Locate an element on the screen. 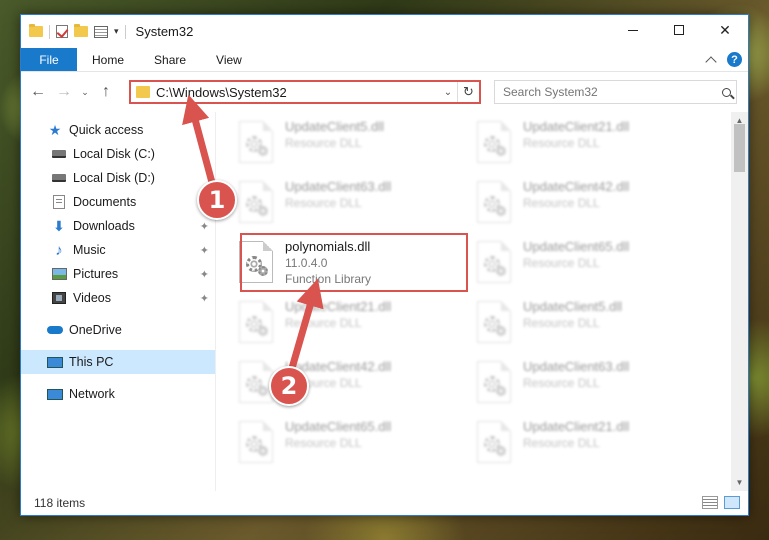 This screenshot has width=769, height=540. step-badge-1: 1 is located at coordinates (217, 200).